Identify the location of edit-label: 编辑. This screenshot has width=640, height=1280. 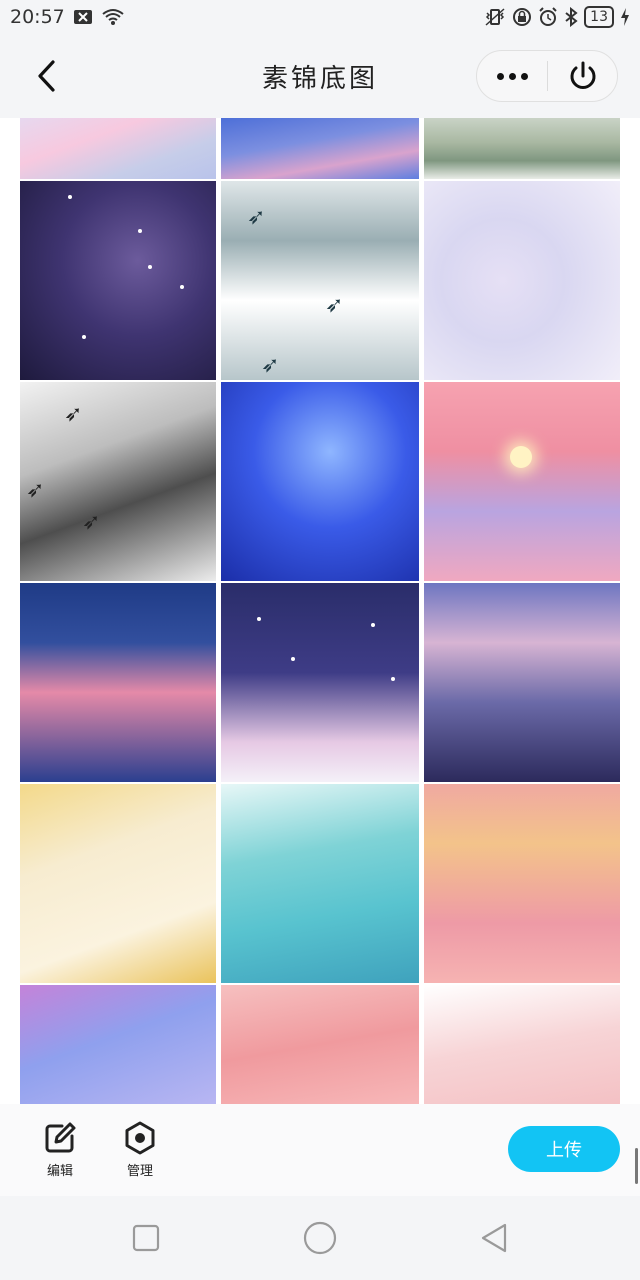
(59, 1171).